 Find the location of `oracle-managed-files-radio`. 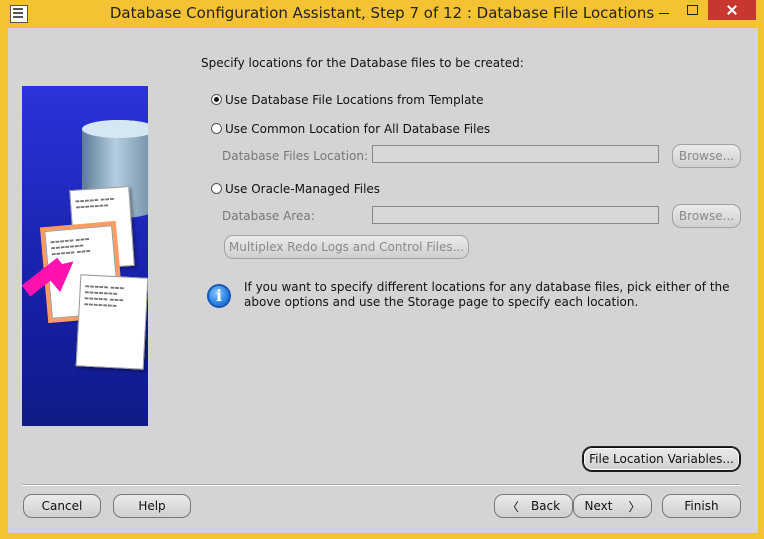

oracle-managed-files-radio is located at coordinates (216, 188).